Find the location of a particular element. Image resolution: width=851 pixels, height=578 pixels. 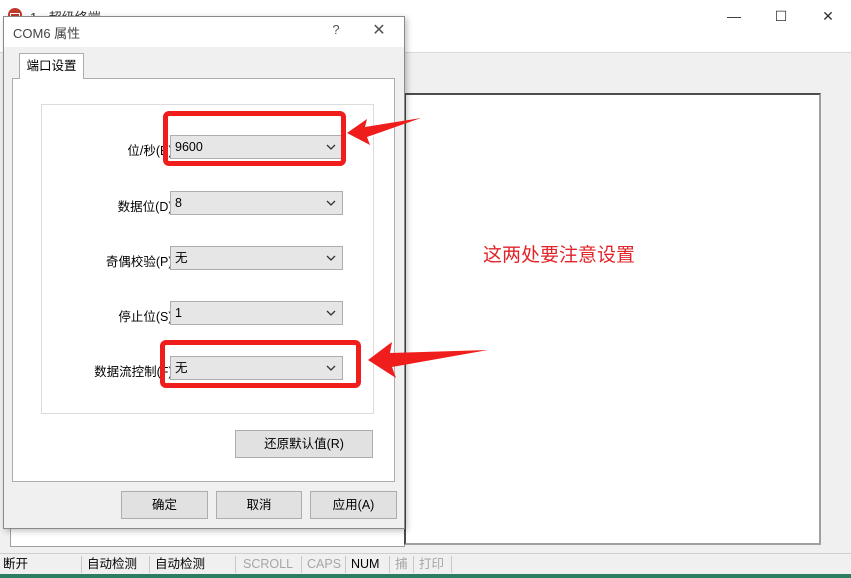

status-connection: 断开 is located at coordinates (41, 564).